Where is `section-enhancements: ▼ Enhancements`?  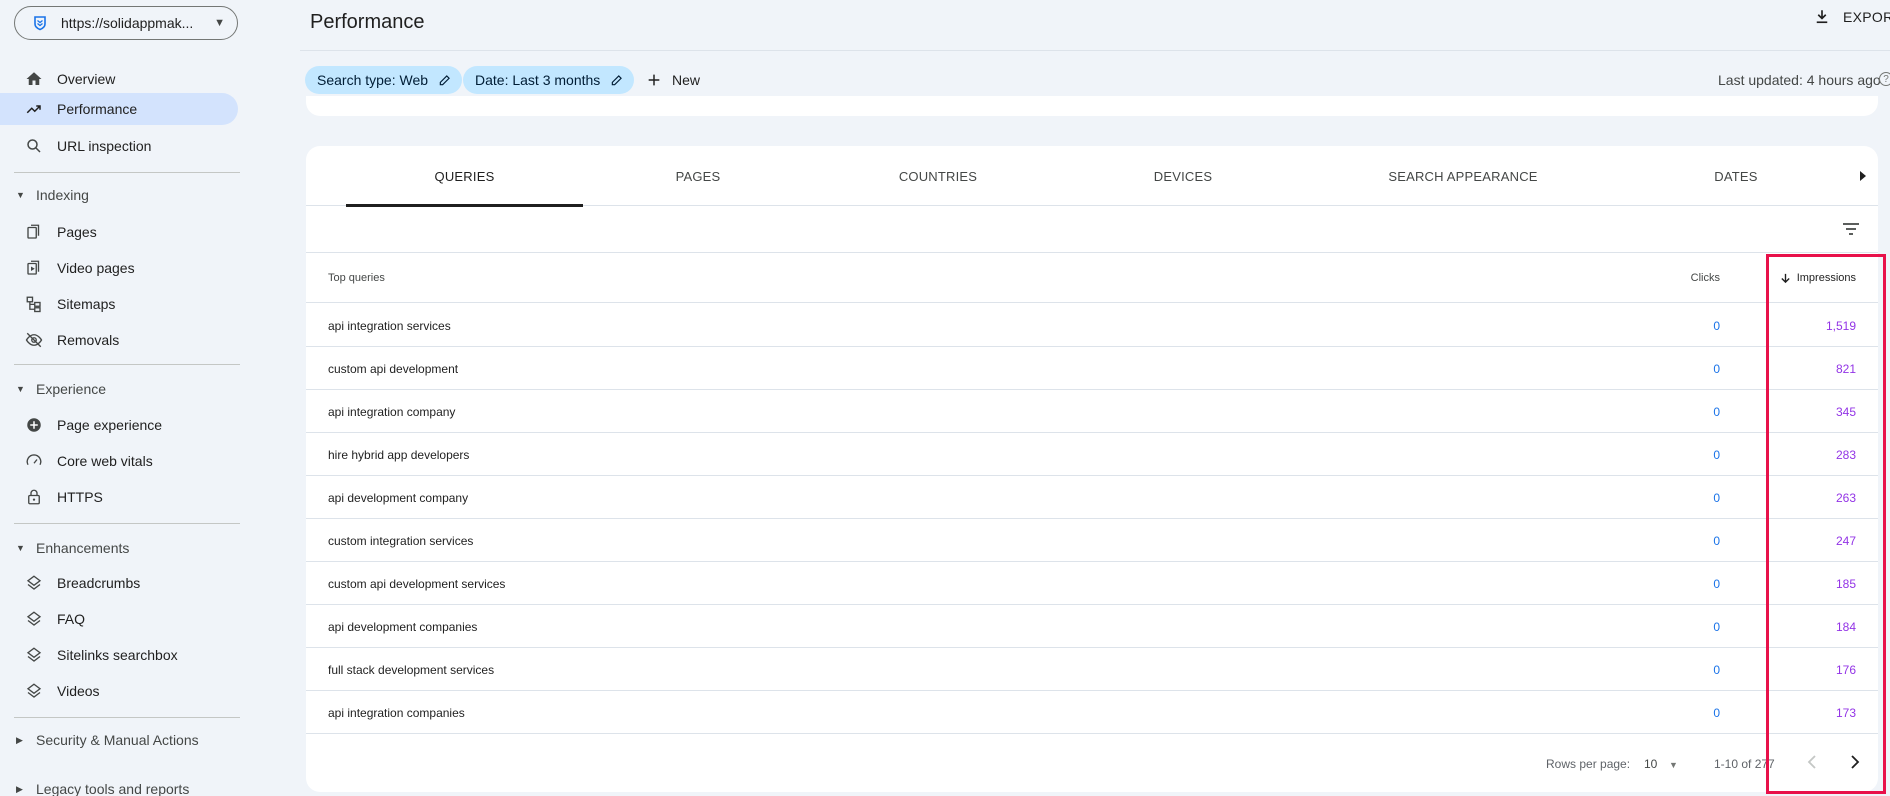 section-enhancements: ▼ Enhancements is located at coordinates (72, 548).